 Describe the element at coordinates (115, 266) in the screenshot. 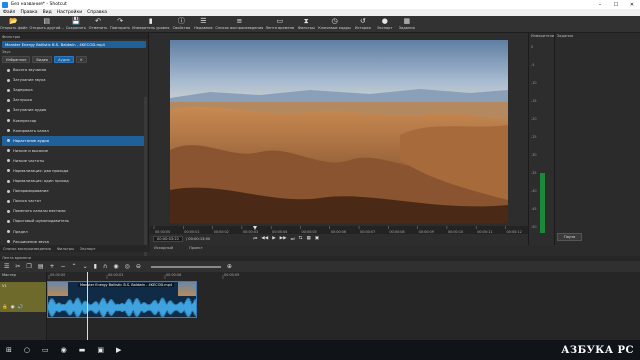

I see `scrub-icon: ◉` at that location.